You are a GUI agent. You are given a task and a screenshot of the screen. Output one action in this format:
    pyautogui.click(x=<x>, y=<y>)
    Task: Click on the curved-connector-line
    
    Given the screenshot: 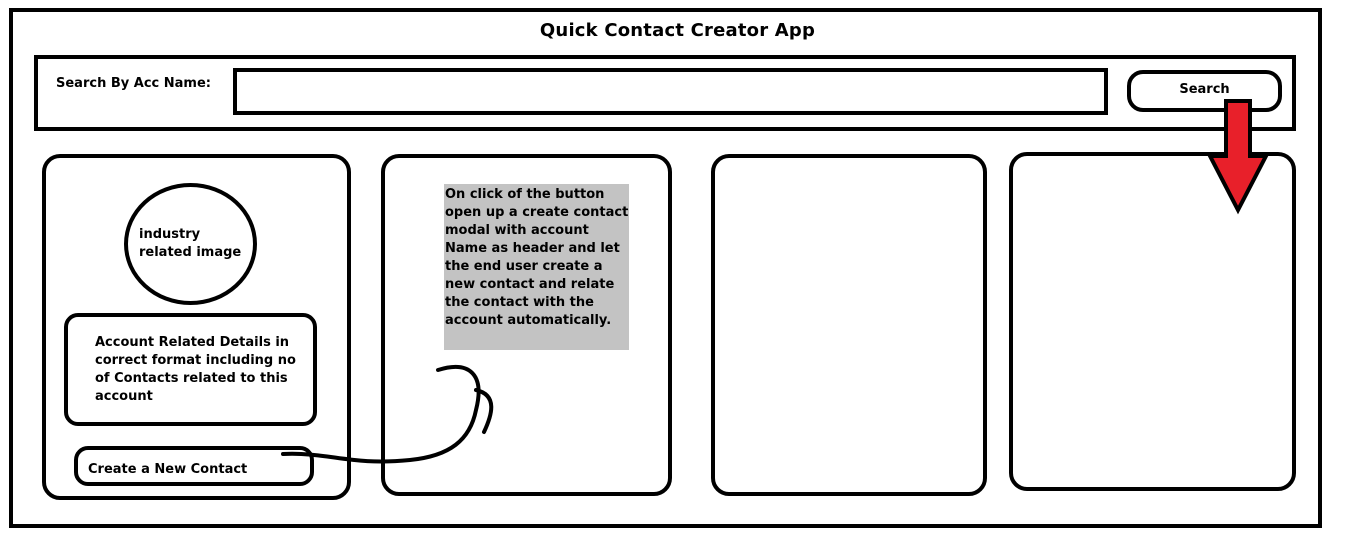 What is the action you would take?
    pyautogui.click(x=387, y=414)
    